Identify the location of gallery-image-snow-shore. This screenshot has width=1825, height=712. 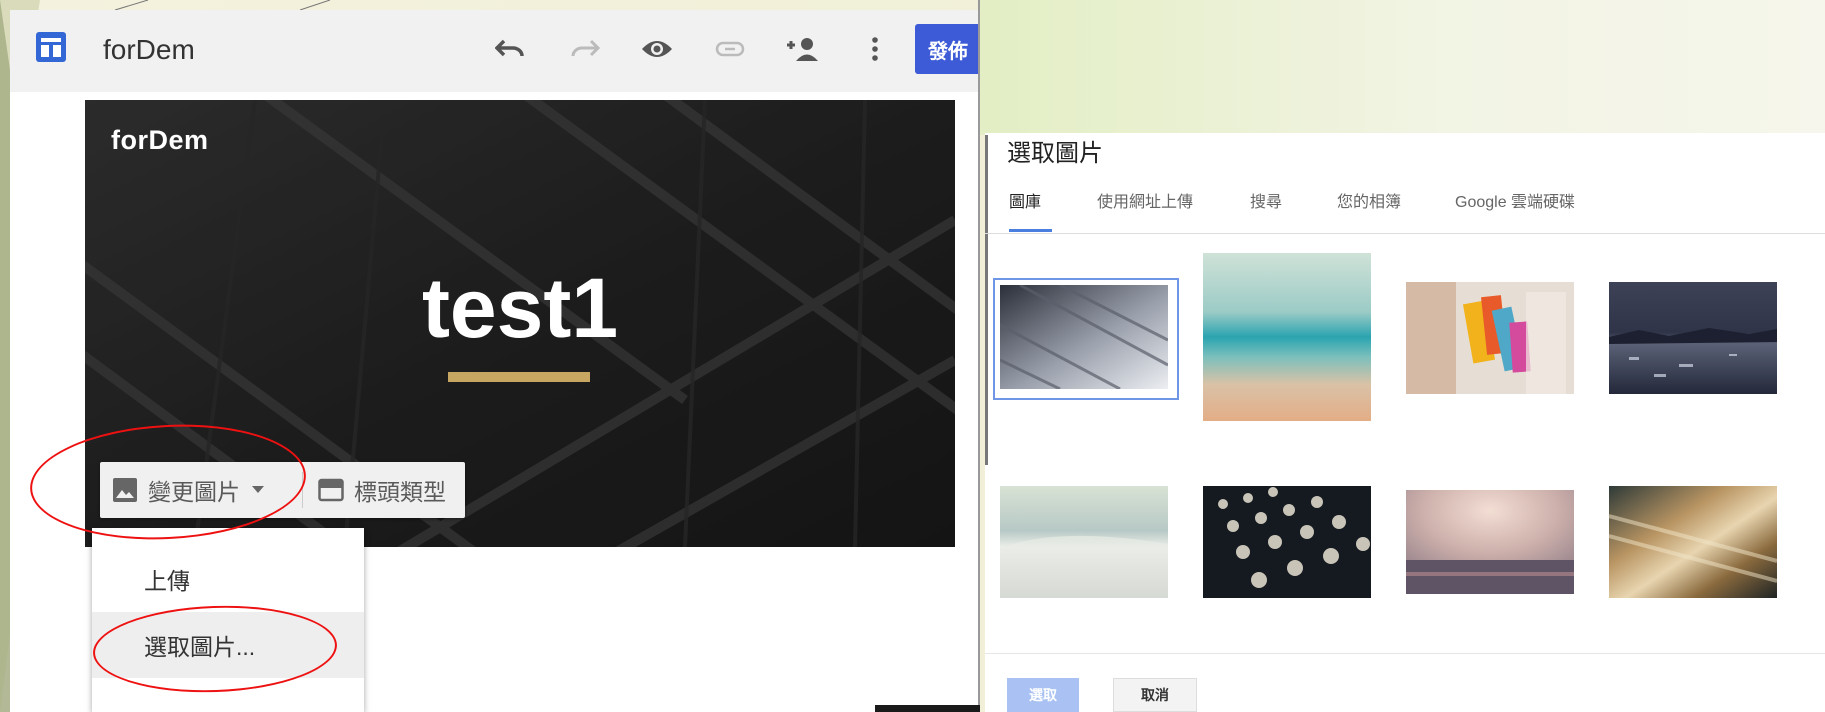
(1084, 542).